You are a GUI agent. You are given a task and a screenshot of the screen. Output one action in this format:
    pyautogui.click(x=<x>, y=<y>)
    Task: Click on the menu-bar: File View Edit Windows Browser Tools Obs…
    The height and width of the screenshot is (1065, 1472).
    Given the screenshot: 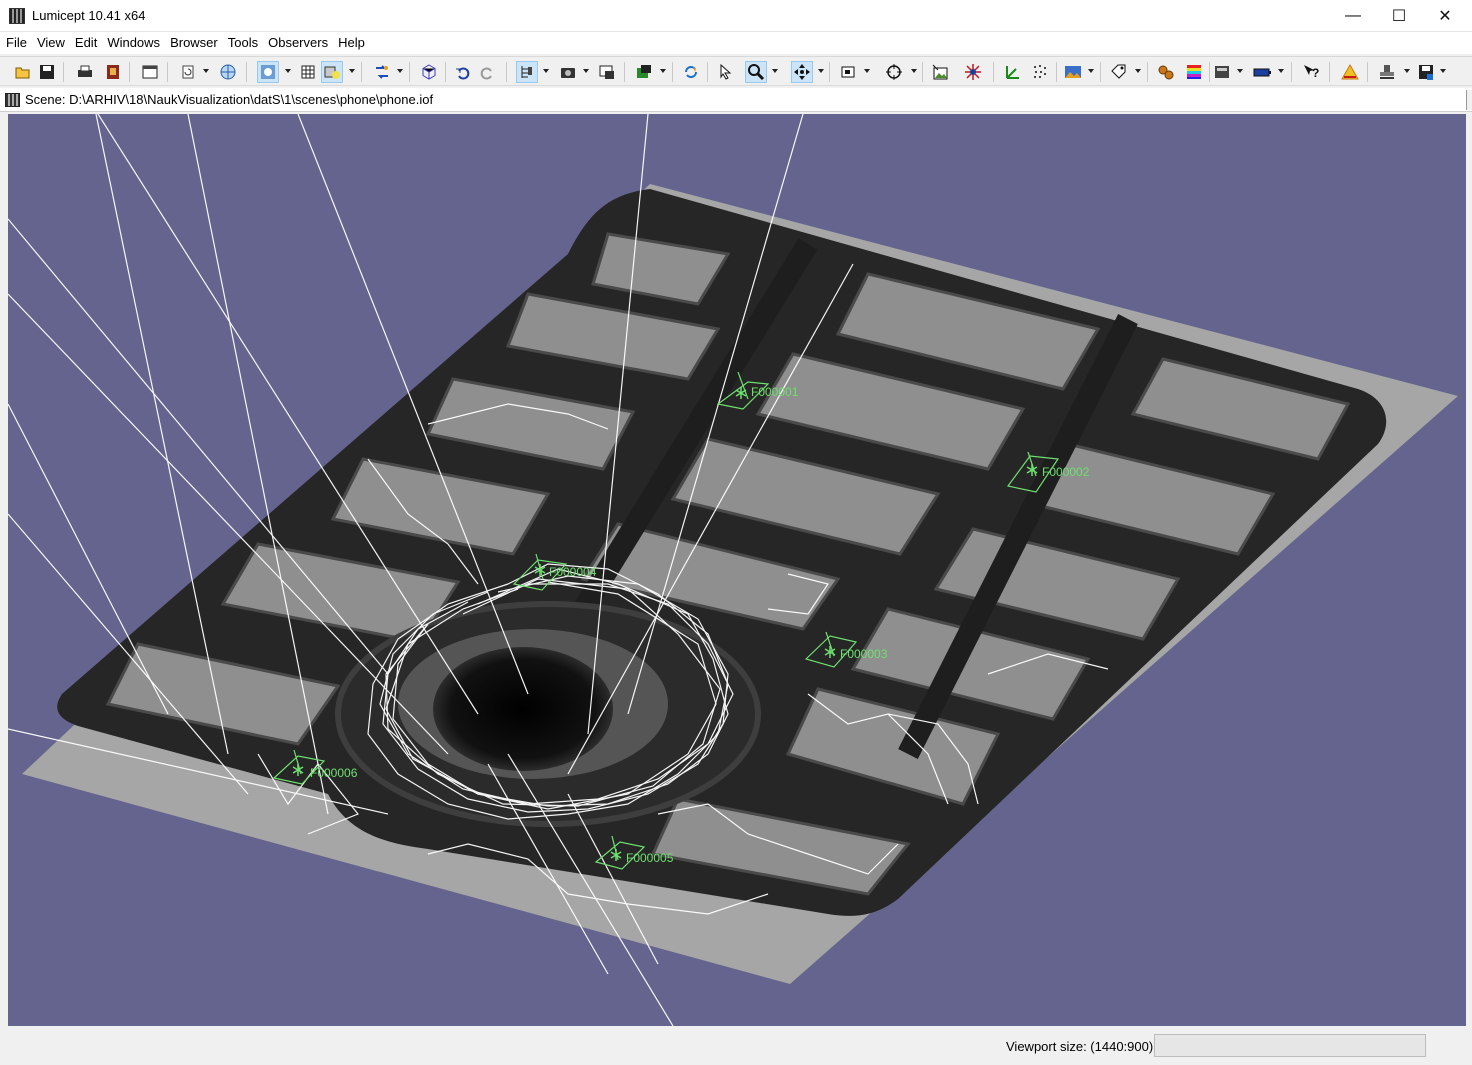 What is the action you would take?
    pyautogui.click(x=736, y=43)
    